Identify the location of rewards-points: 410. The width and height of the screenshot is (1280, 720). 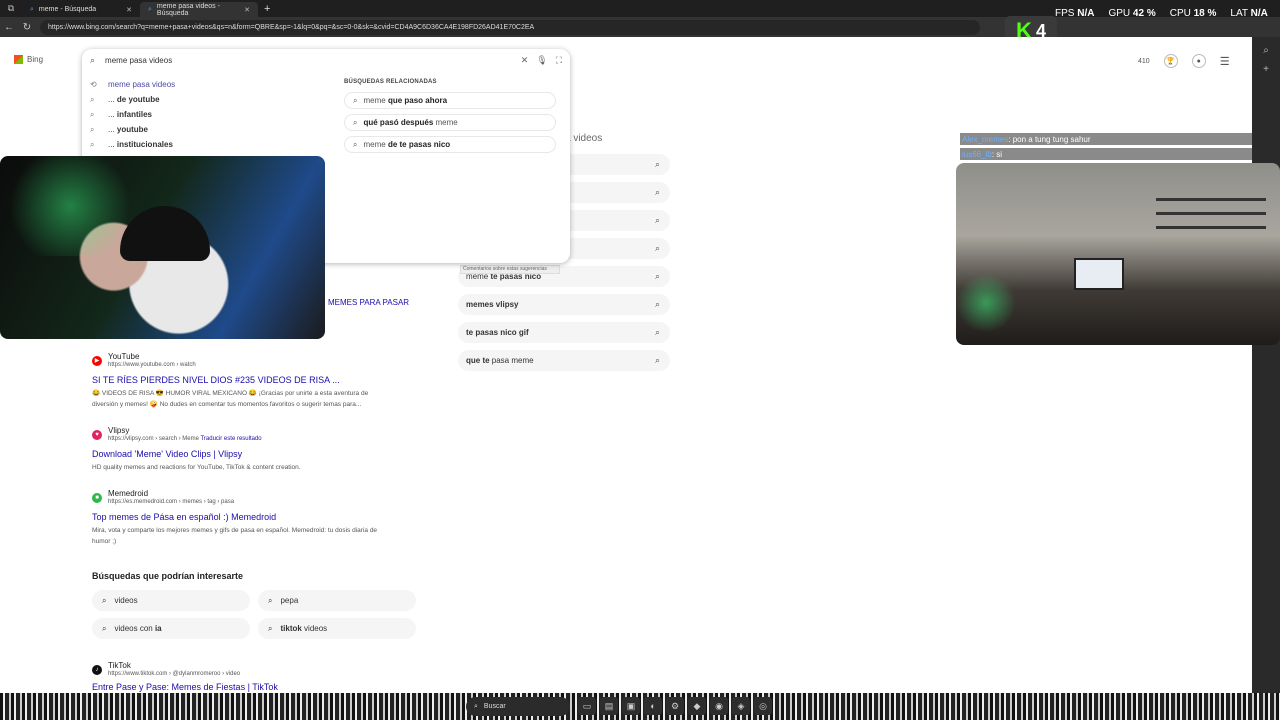
(1144, 61).